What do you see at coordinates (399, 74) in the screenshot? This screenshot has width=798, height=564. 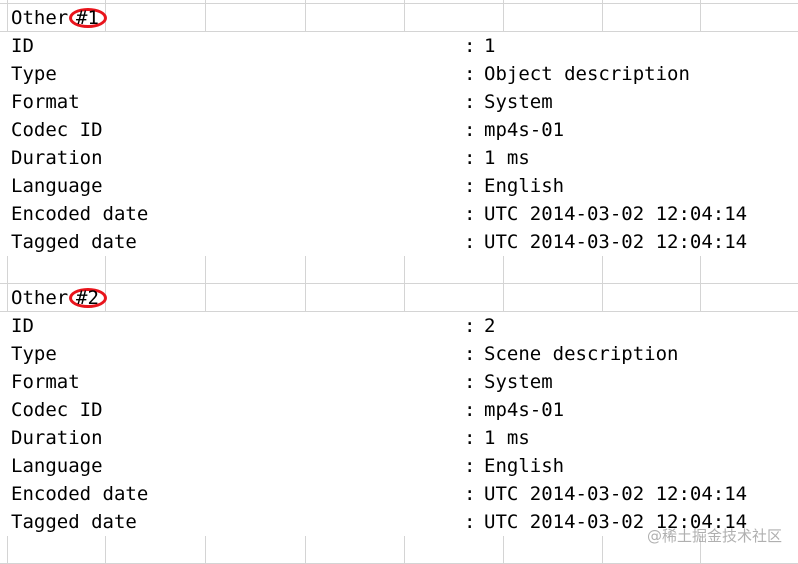 I see `table-row: Type : Object description` at bounding box center [399, 74].